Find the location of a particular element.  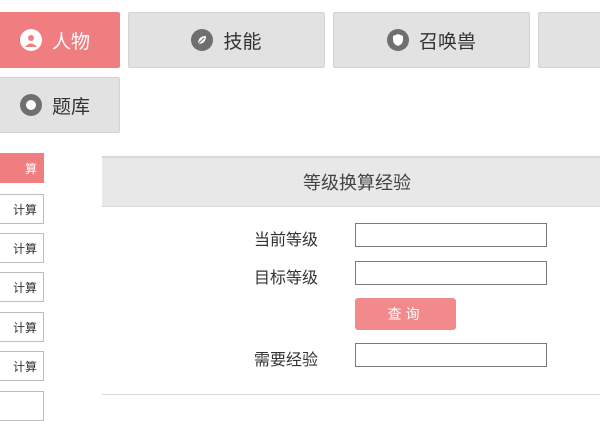

target-level-label: 目标等级 is located at coordinates (286, 277).